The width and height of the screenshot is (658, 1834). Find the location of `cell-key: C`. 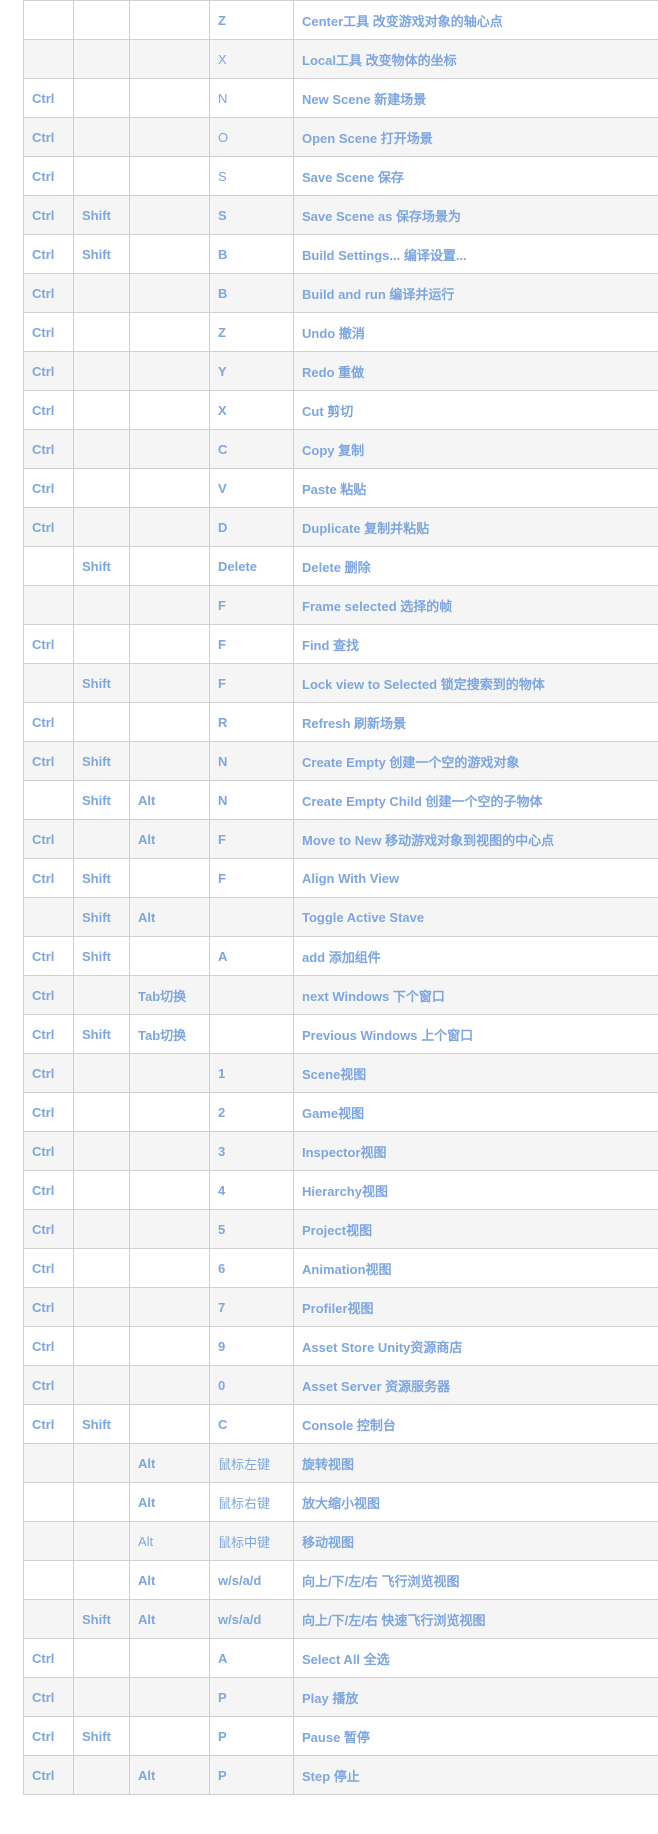

cell-key: C is located at coordinates (251, 449).